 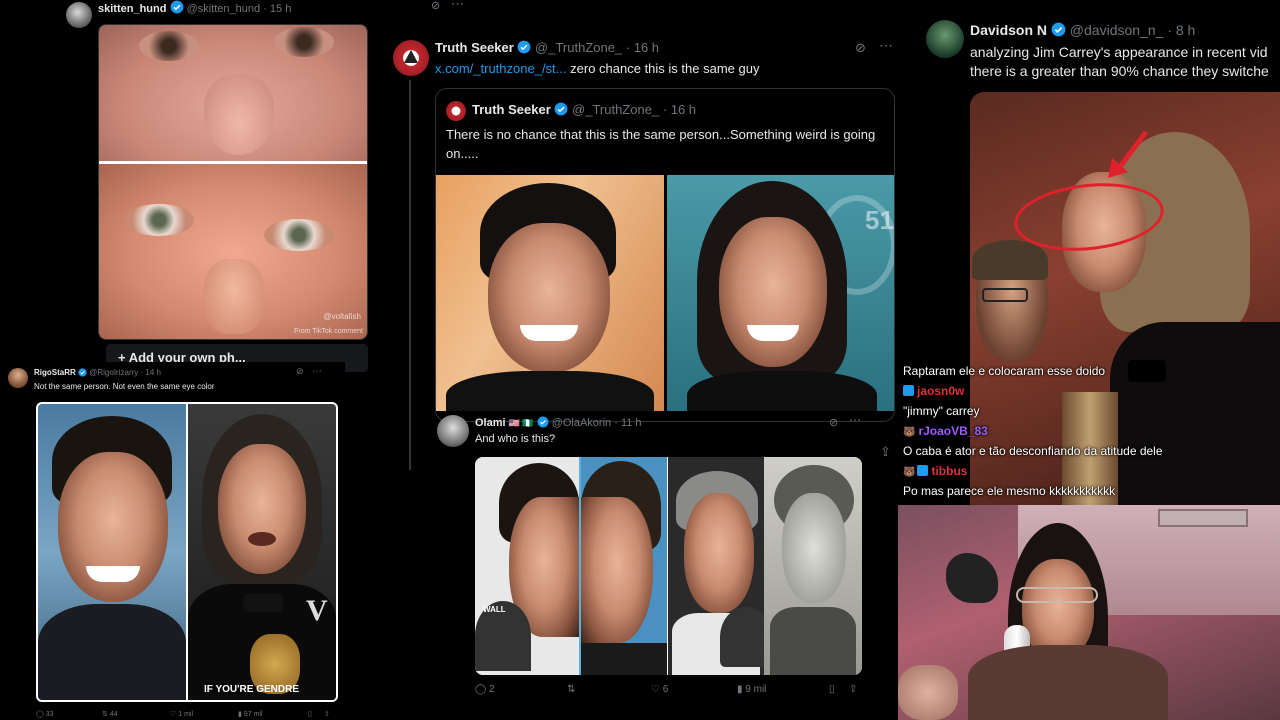 What do you see at coordinates (1203, 518) in the screenshot?
I see `window-frame` at bounding box center [1203, 518].